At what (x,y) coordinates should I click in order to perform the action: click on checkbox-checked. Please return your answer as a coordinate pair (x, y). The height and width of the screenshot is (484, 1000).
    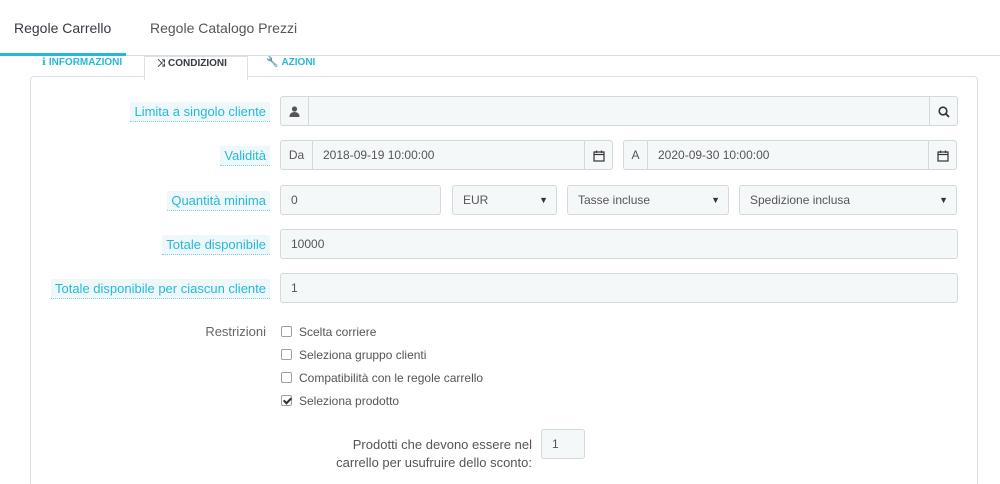
    Looking at the image, I should click on (286, 400).